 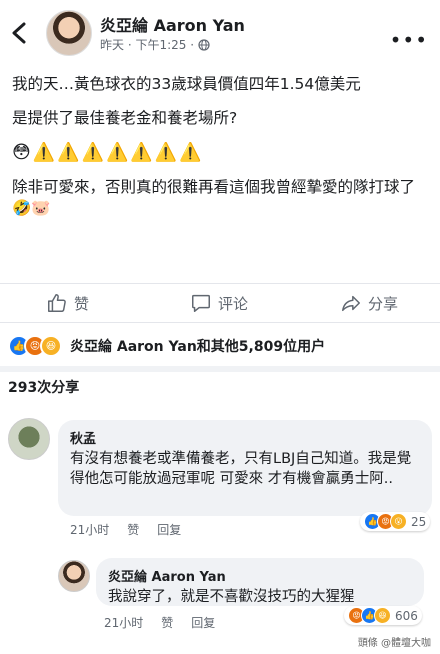 What do you see at coordinates (133, 529) in the screenshot?
I see `comment-like-button: 赞` at bounding box center [133, 529].